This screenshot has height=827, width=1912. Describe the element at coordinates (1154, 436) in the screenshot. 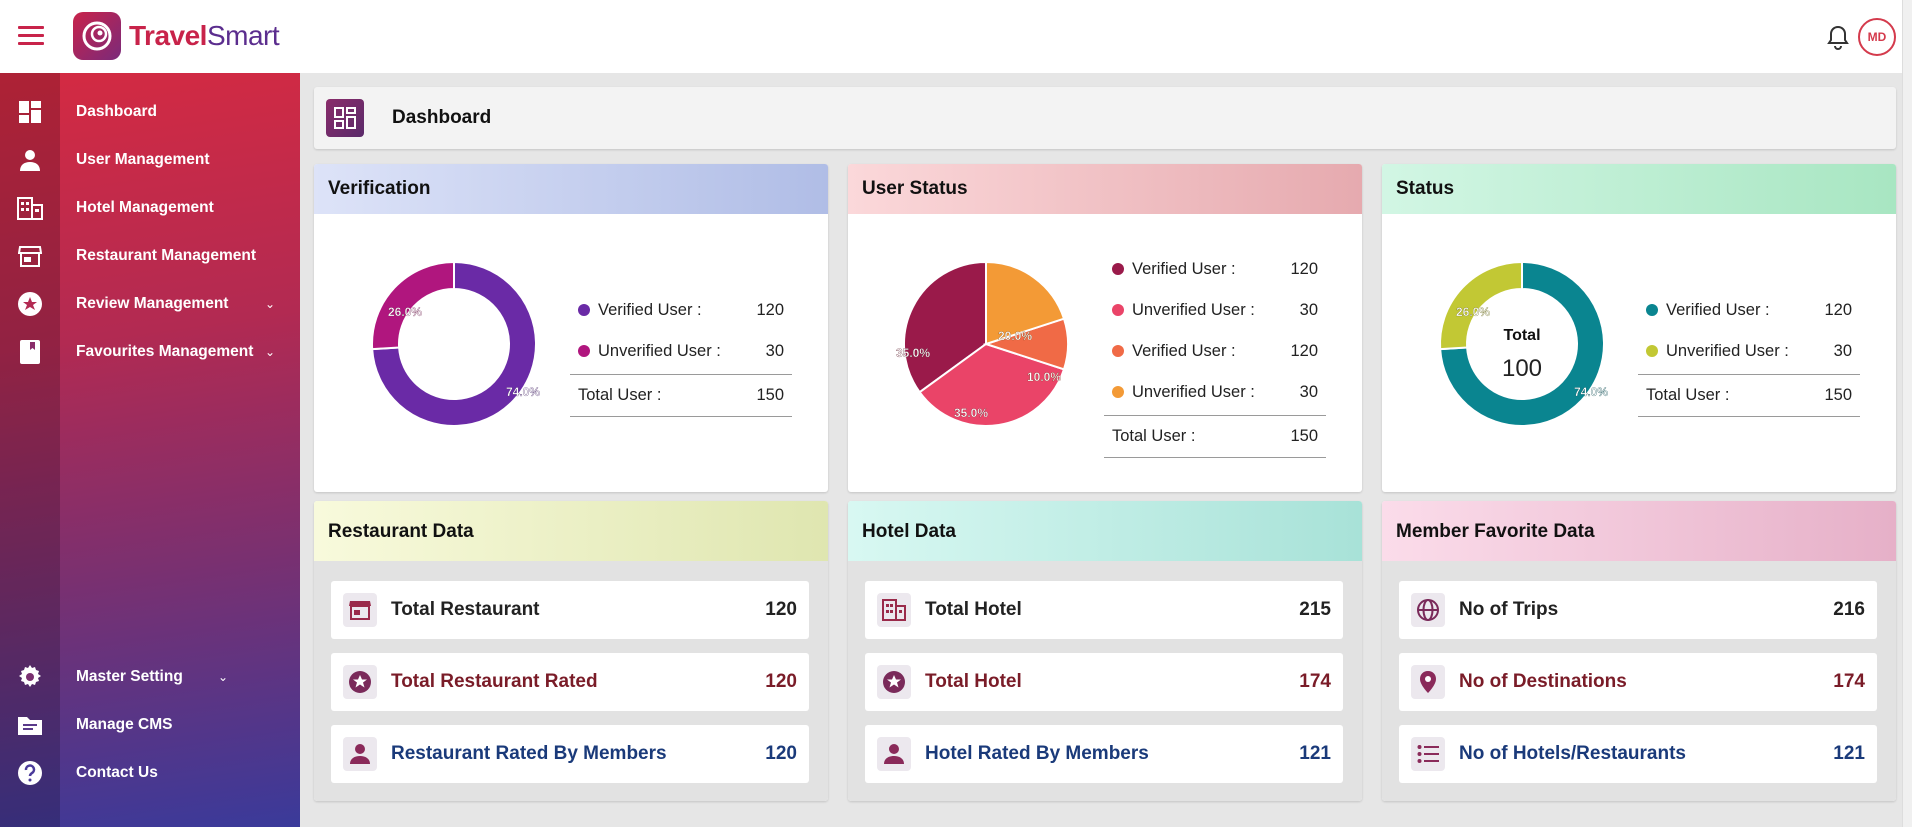

I see `legend-total-label: Total User :` at that location.